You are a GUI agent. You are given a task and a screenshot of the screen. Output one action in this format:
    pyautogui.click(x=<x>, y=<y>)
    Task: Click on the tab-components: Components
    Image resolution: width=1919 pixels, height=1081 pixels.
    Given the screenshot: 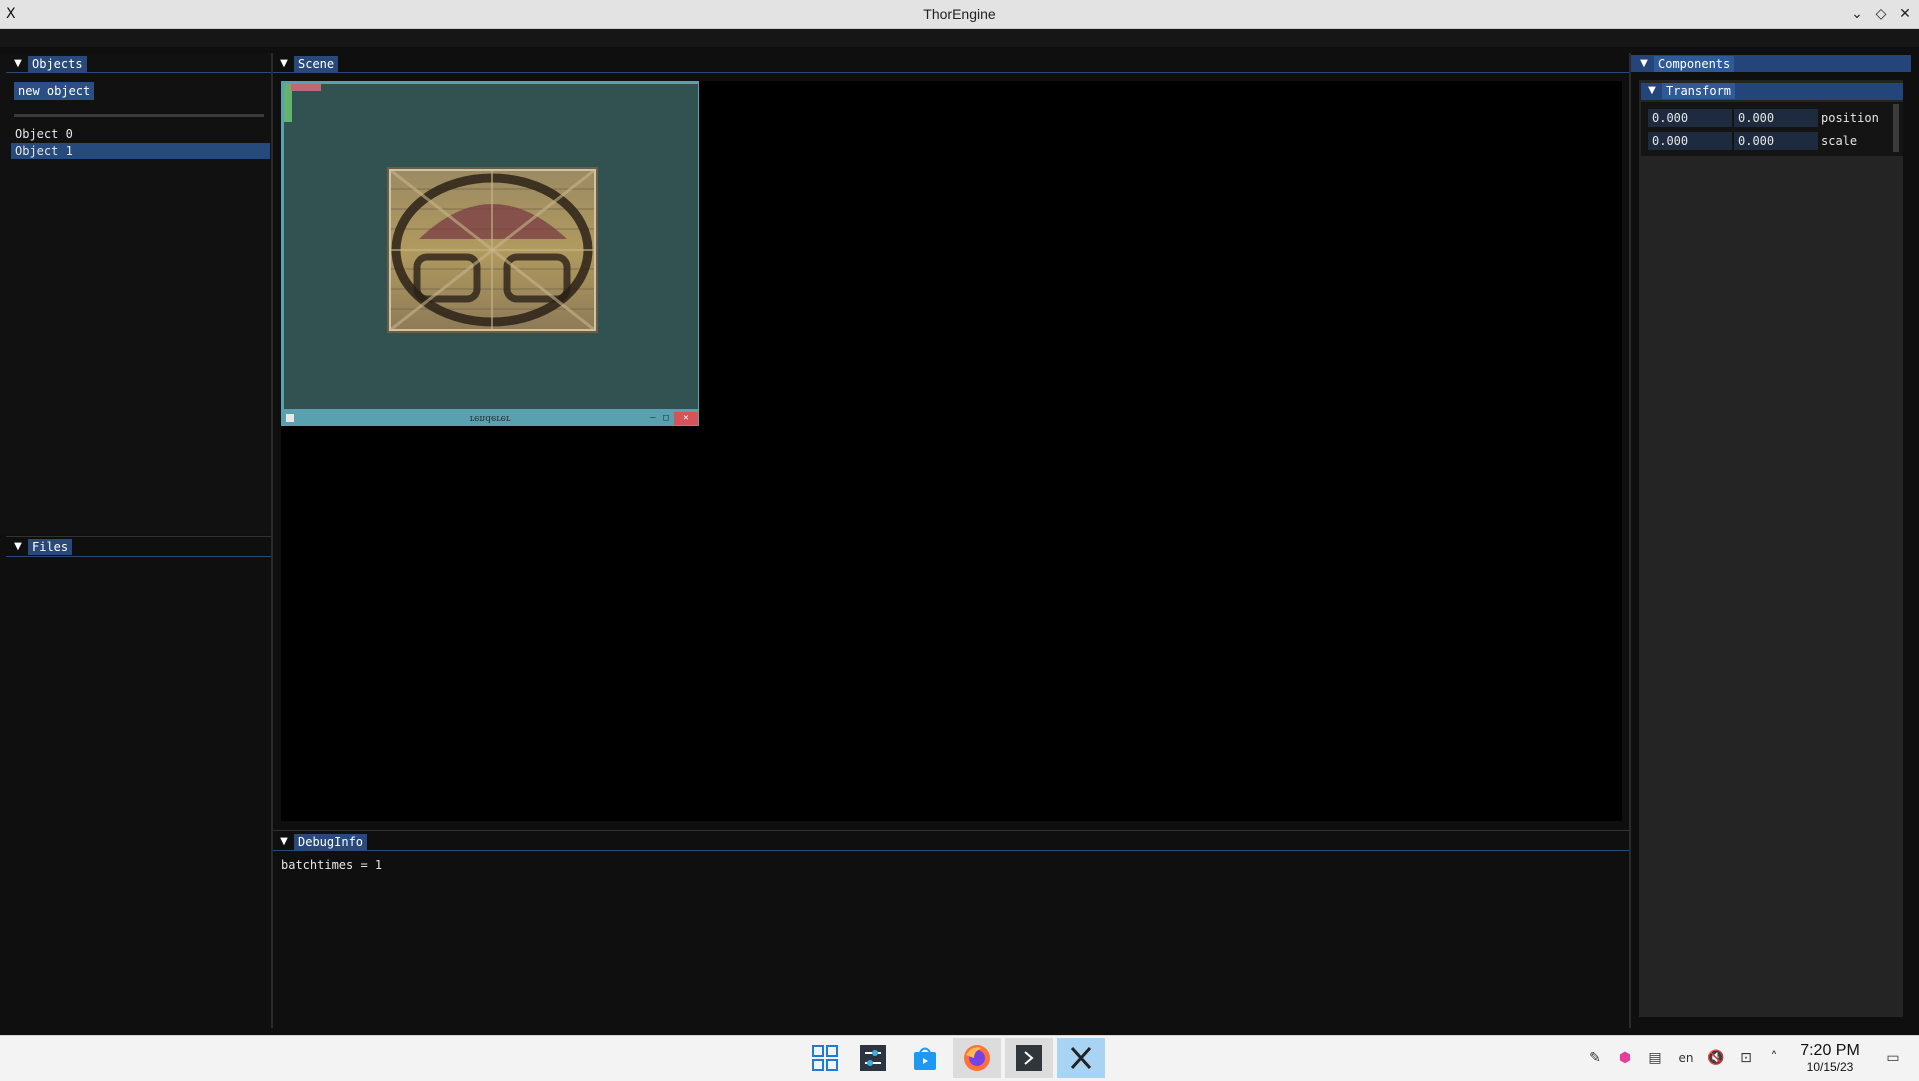 What is the action you would take?
    pyautogui.click(x=1694, y=64)
    